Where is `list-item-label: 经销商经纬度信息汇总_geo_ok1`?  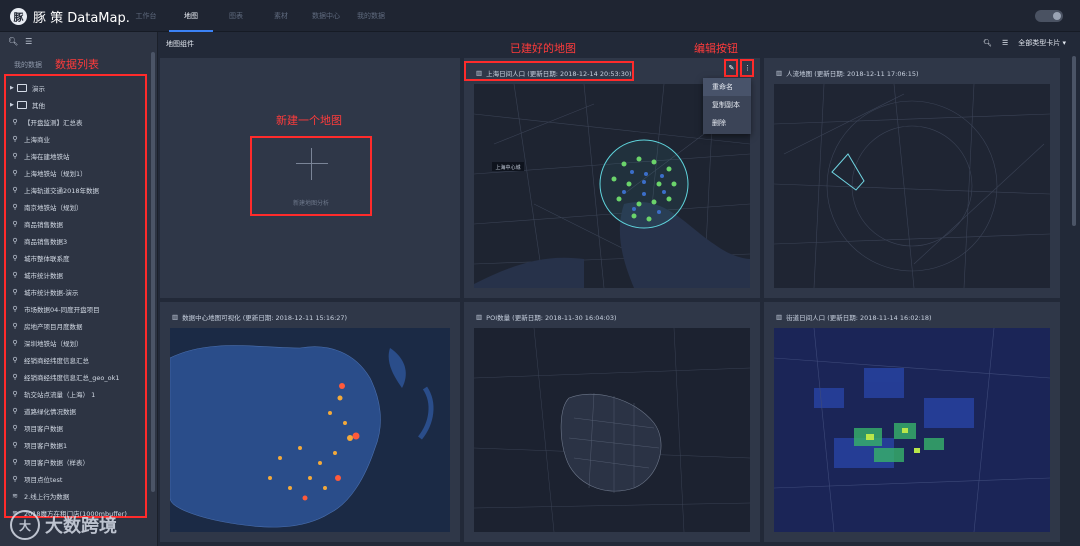
list-item-label: 经销商经纬度信息汇总_geo_ok1 is located at coordinates (72, 377).